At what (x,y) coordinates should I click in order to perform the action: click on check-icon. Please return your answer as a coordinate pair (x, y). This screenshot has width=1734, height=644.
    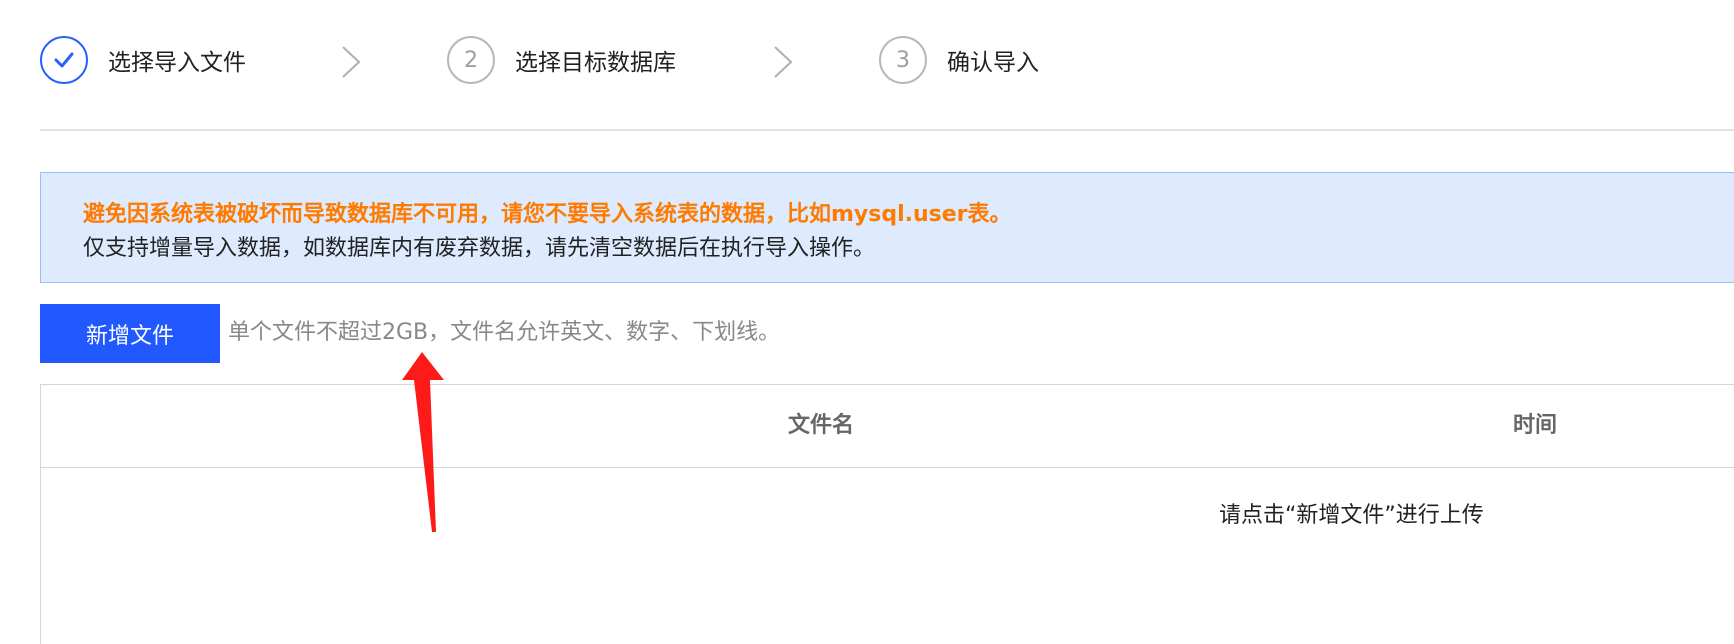
    Looking at the image, I should click on (64, 60).